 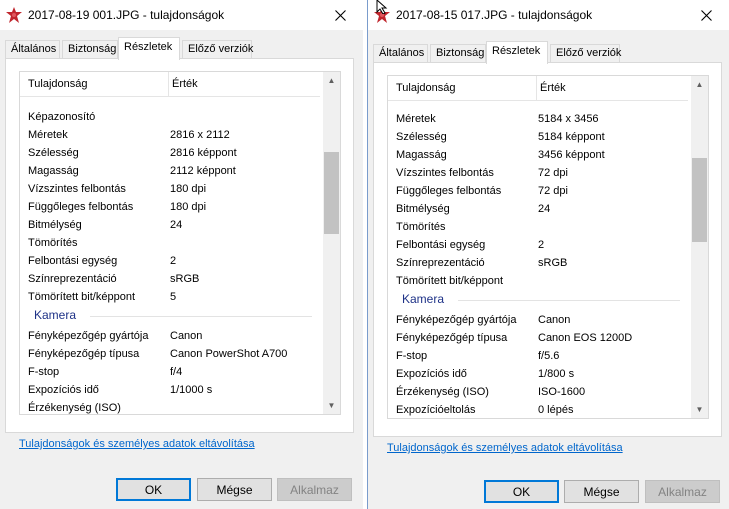 I want to click on property-value: f/5.6, so click(x=549, y=356).